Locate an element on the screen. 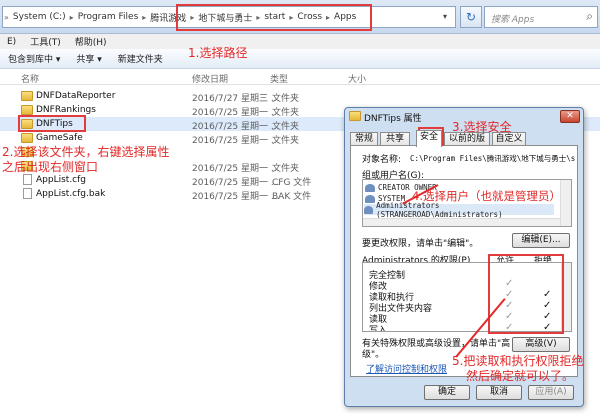 Image resolution: width=600 pixels, height=419 pixels. column-date: 修改日期 is located at coordinates (210, 78).